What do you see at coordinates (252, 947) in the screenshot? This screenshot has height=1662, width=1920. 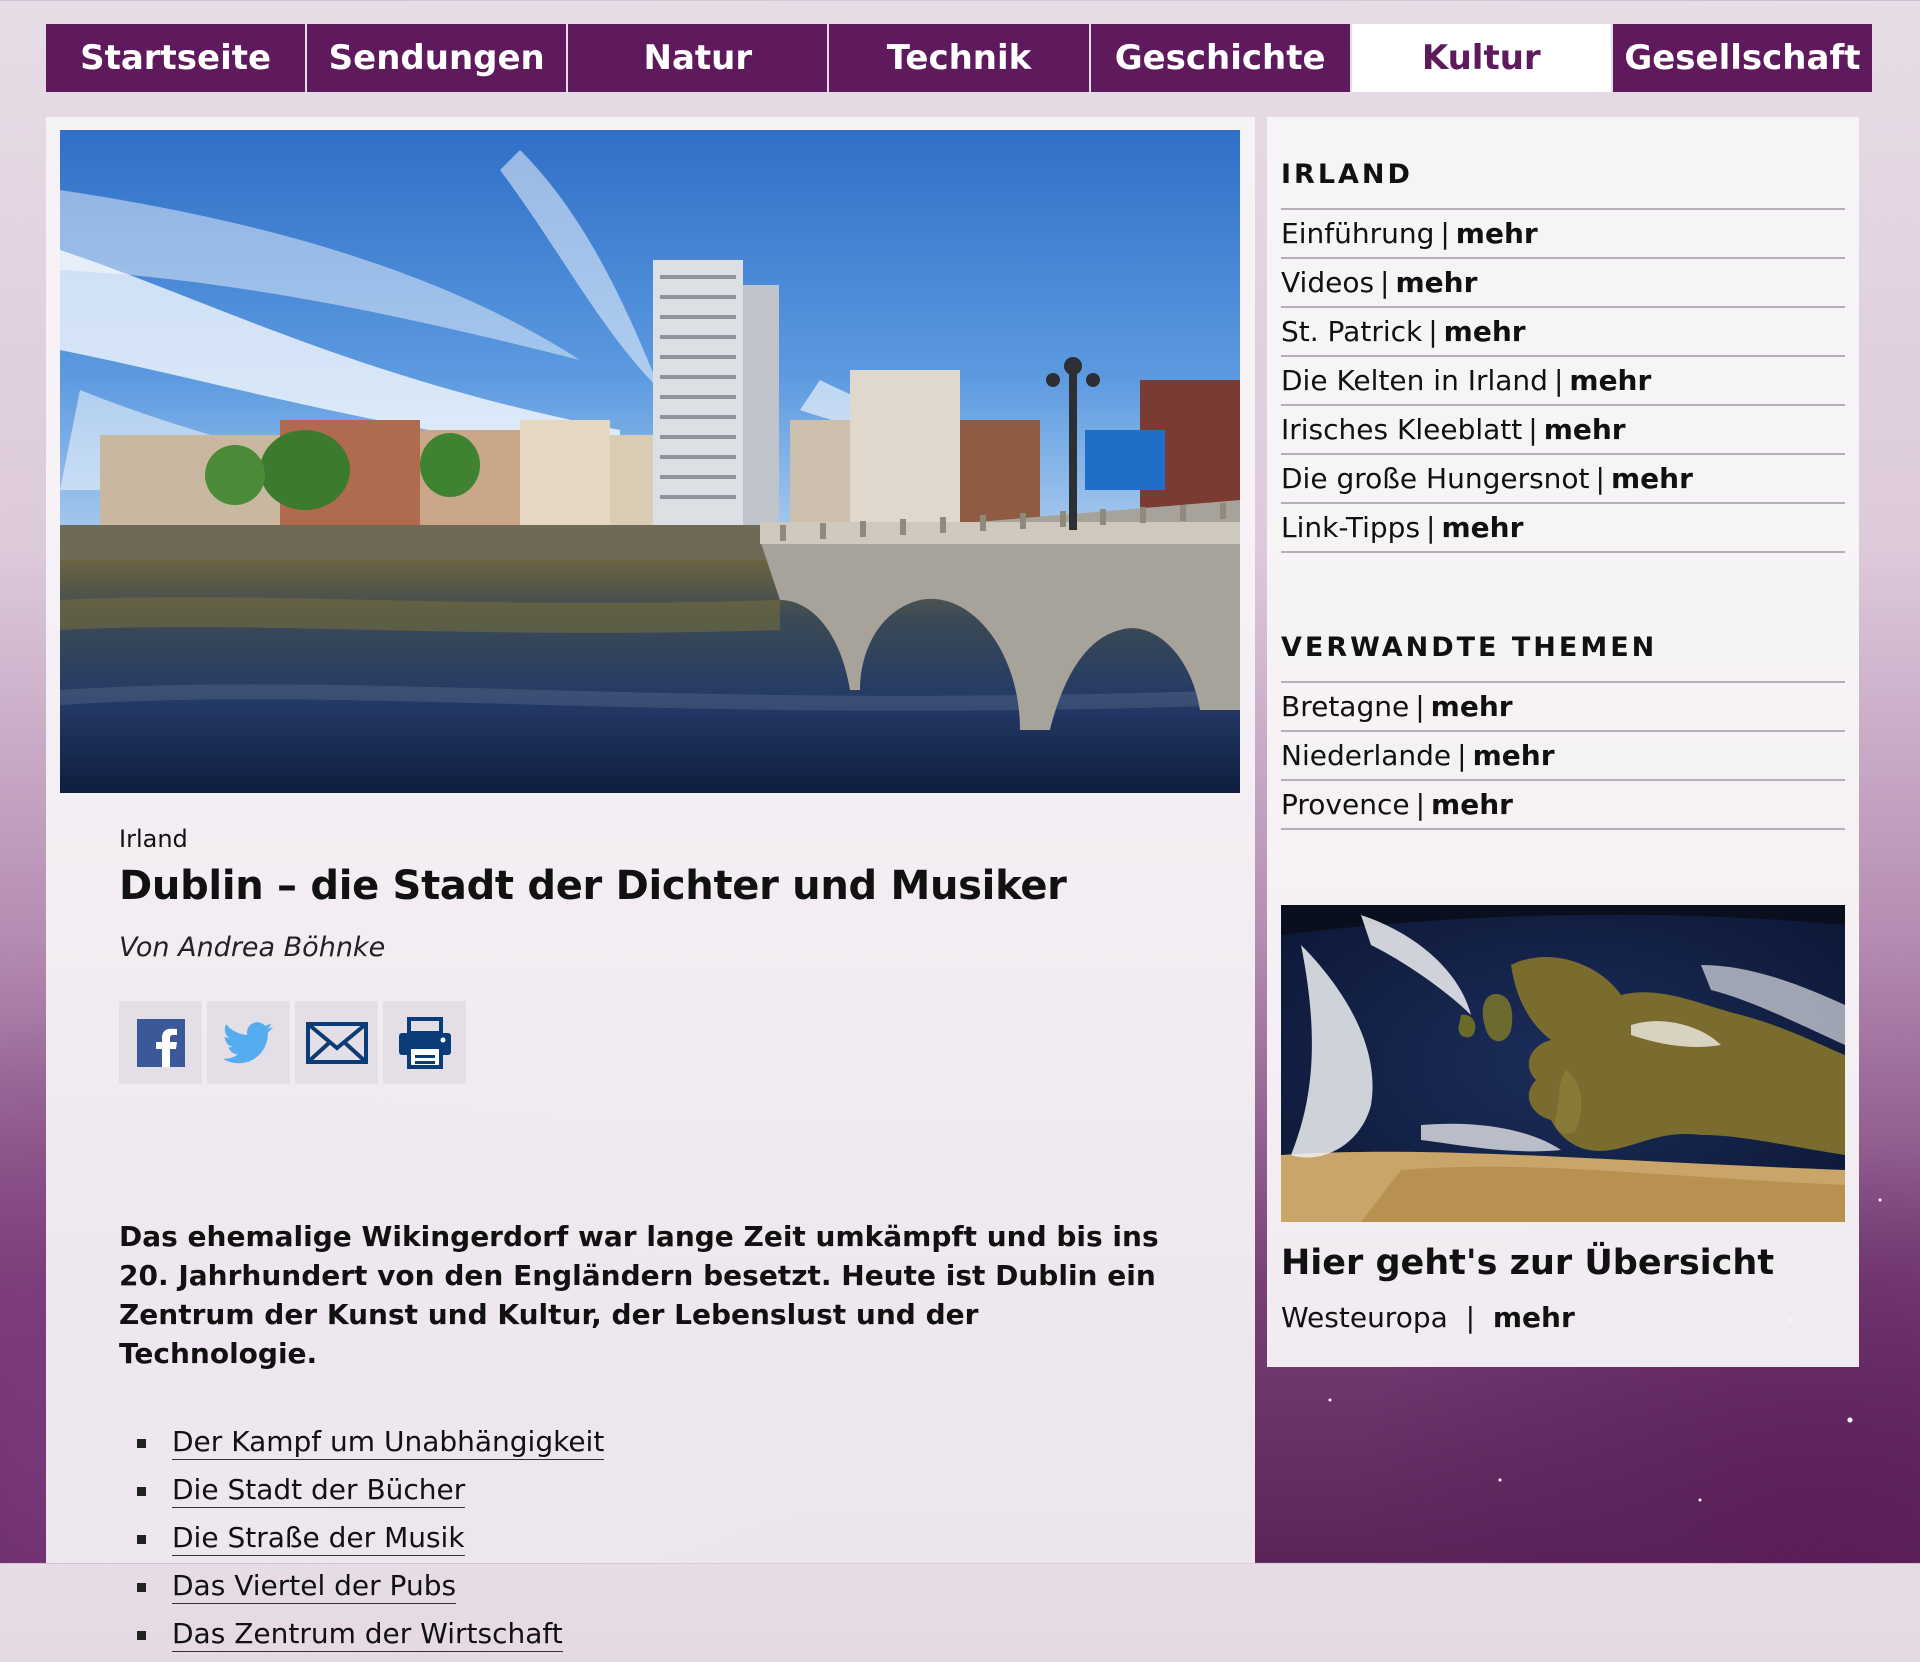 I see `article-byline: Von Andrea Böhnke` at bounding box center [252, 947].